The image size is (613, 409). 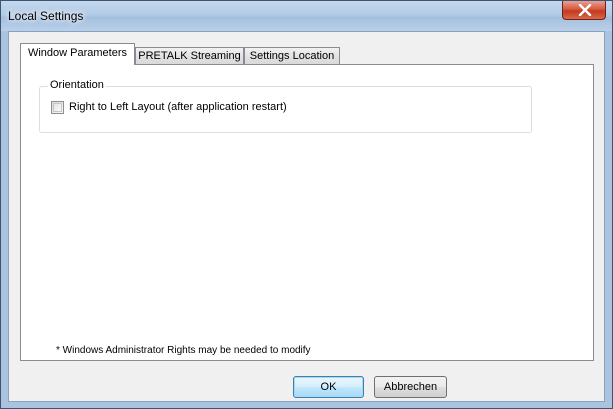 I want to click on title-bar: Local Settings, so click(x=306, y=16).